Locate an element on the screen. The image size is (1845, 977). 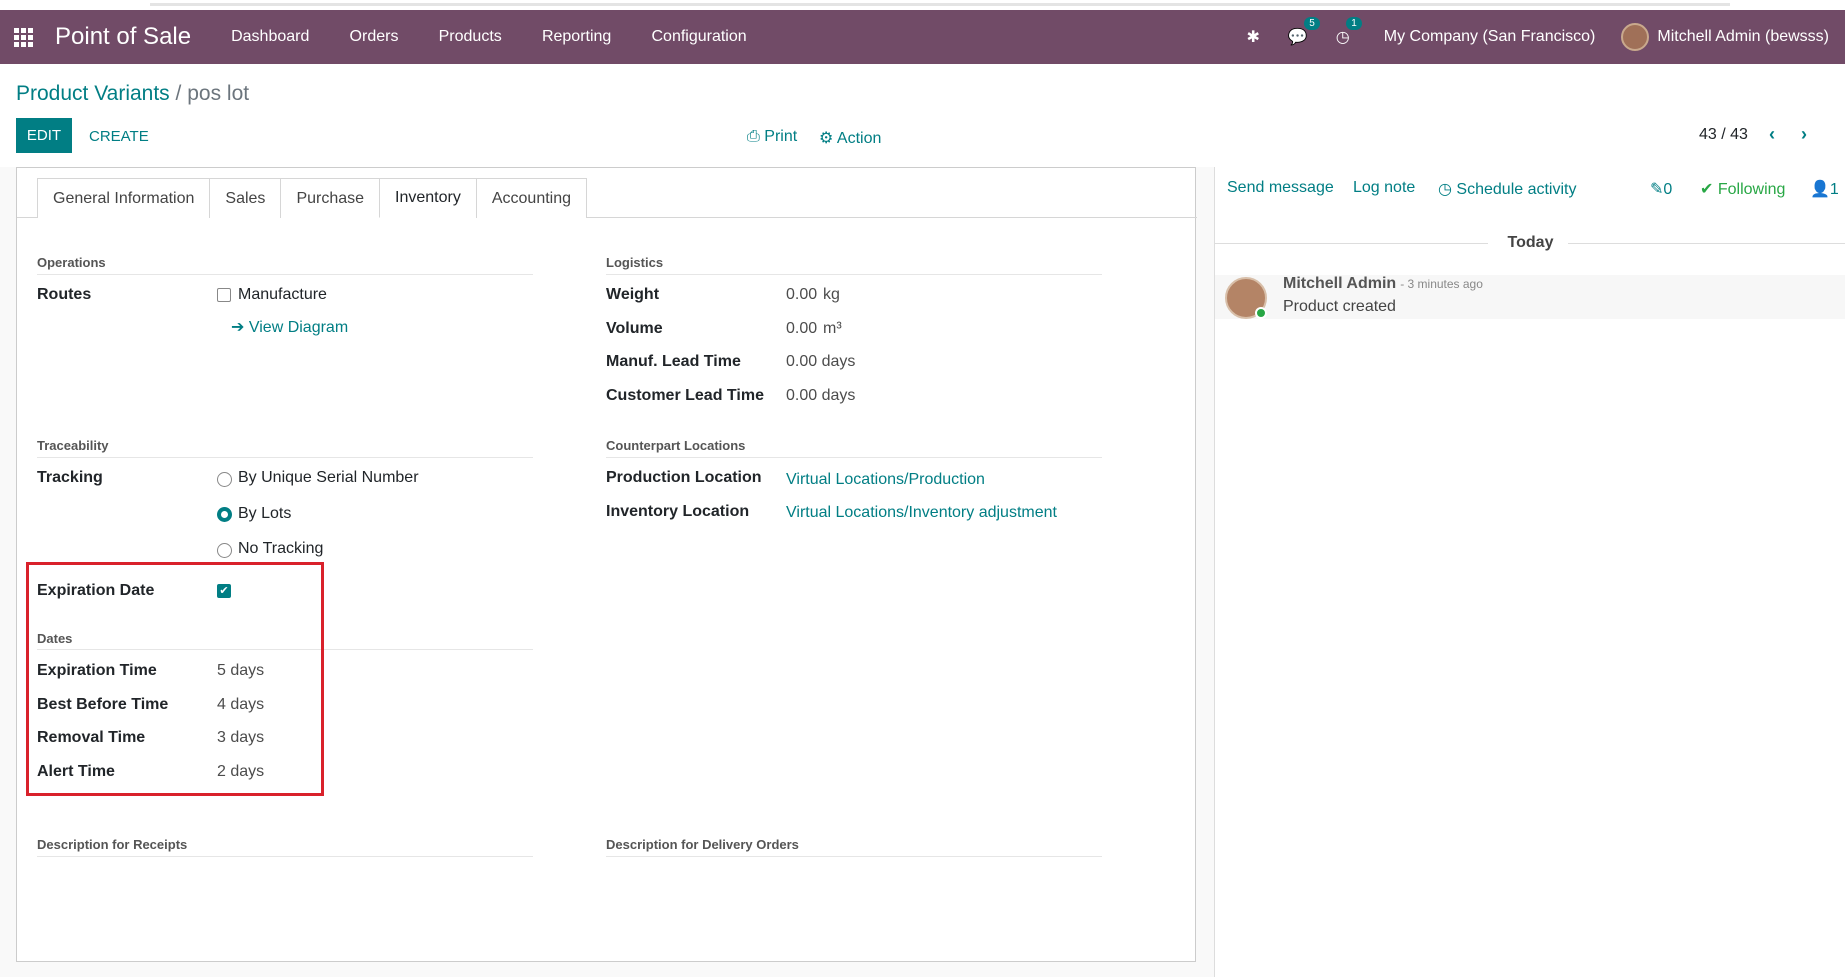
manuf-lead-time-label: Manuf. Lead Time is located at coordinates (673, 361).